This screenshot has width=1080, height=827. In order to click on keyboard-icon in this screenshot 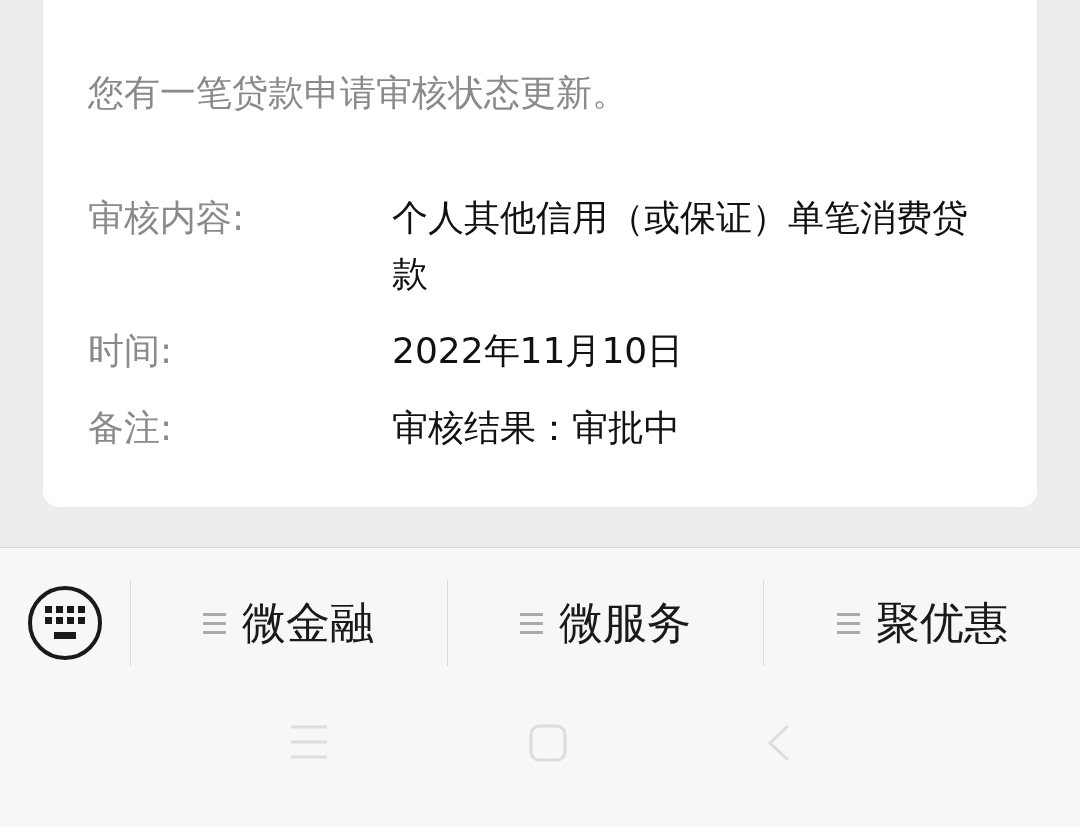, I will do `click(65, 623)`.